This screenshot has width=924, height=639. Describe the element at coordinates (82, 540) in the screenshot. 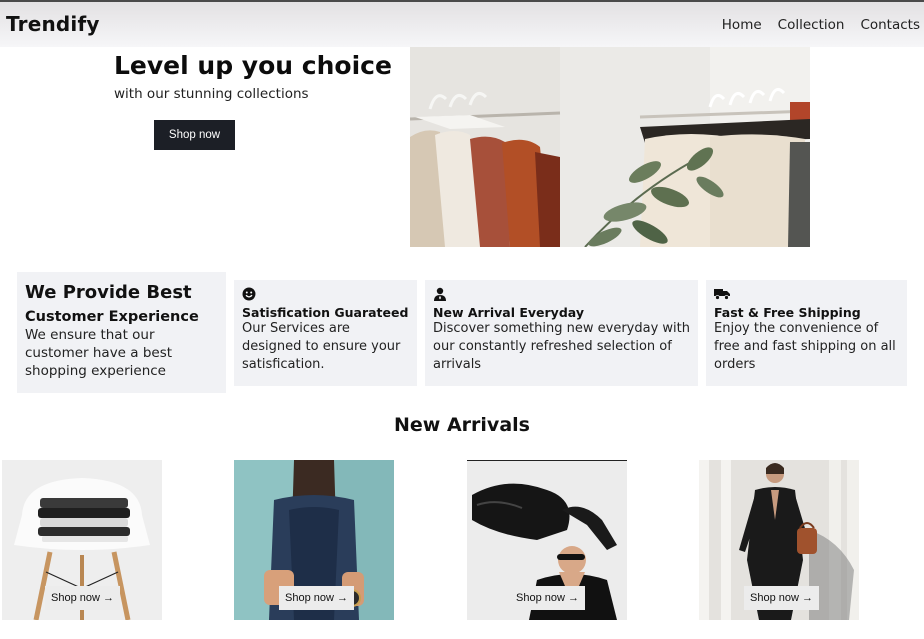

I see `product-card-chair-clothes: Shop now →` at that location.